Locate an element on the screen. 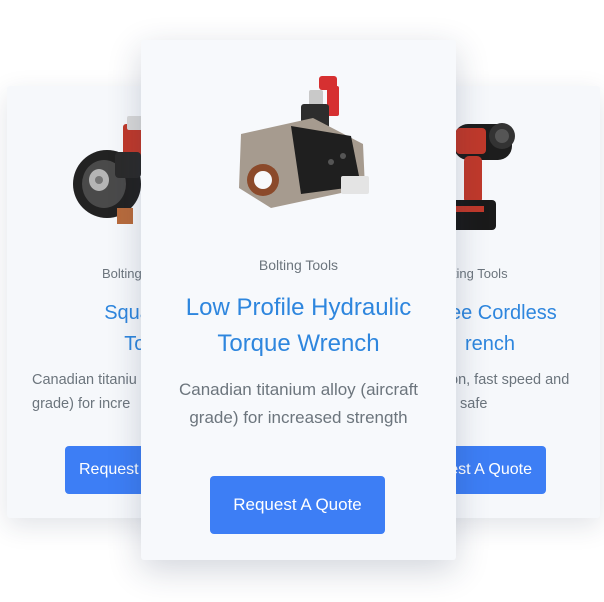 This screenshot has width=604, height=602. cordless-wrench-image is located at coordinates (490, 175).